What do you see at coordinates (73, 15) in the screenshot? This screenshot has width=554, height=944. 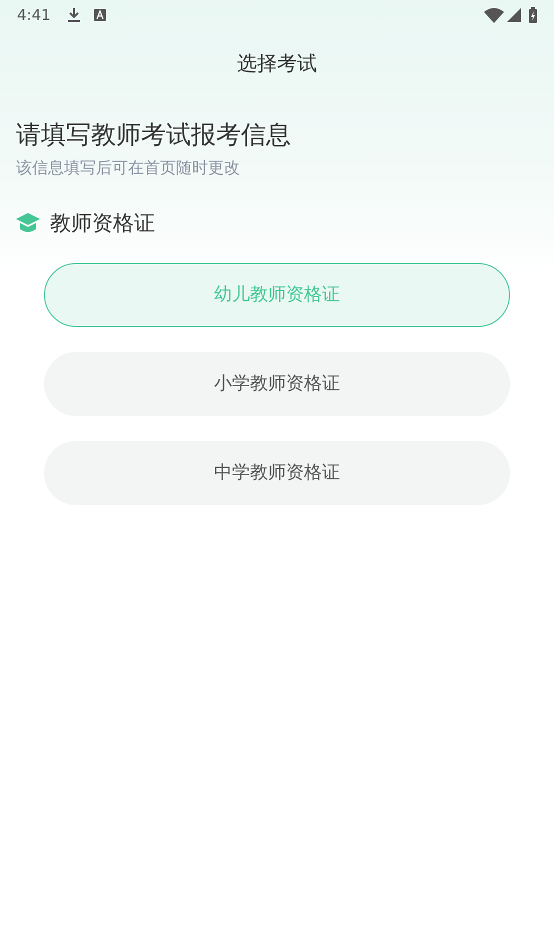 I see `download-icon` at bounding box center [73, 15].